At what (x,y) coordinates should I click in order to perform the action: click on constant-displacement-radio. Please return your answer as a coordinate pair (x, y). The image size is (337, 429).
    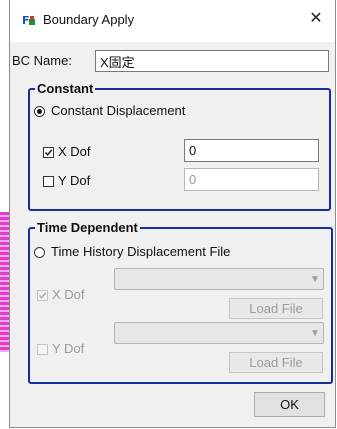
    Looking at the image, I should click on (39, 111).